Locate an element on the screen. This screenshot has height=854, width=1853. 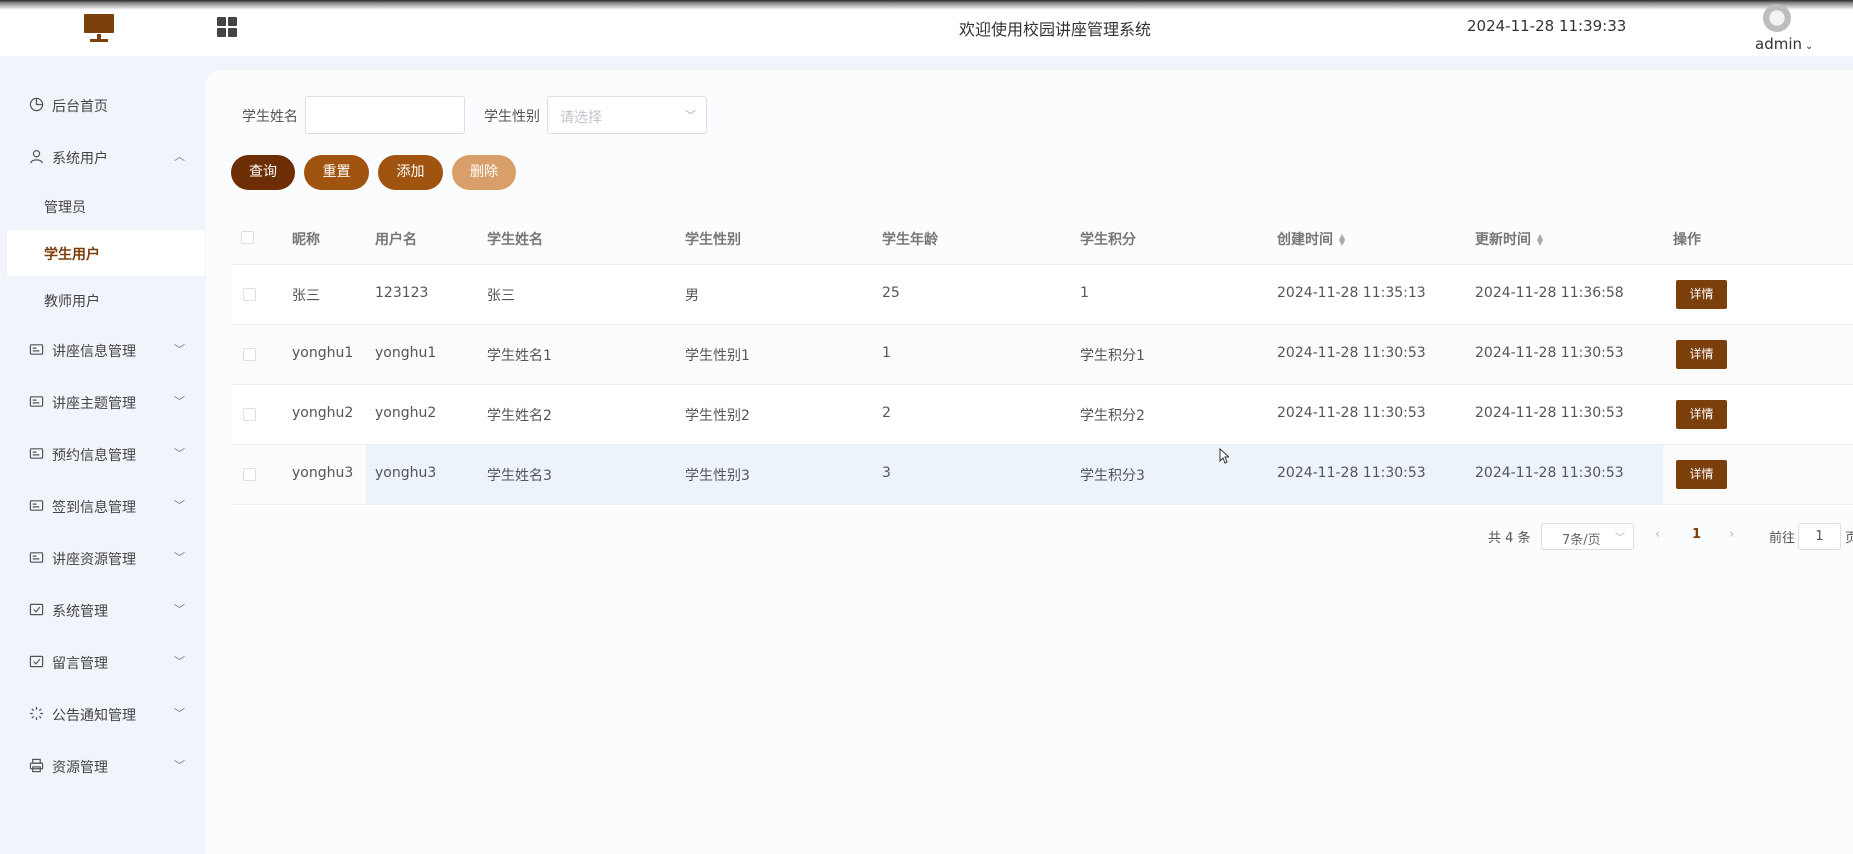
student-name-label: 学生姓名 is located at coordinates (270, 117).